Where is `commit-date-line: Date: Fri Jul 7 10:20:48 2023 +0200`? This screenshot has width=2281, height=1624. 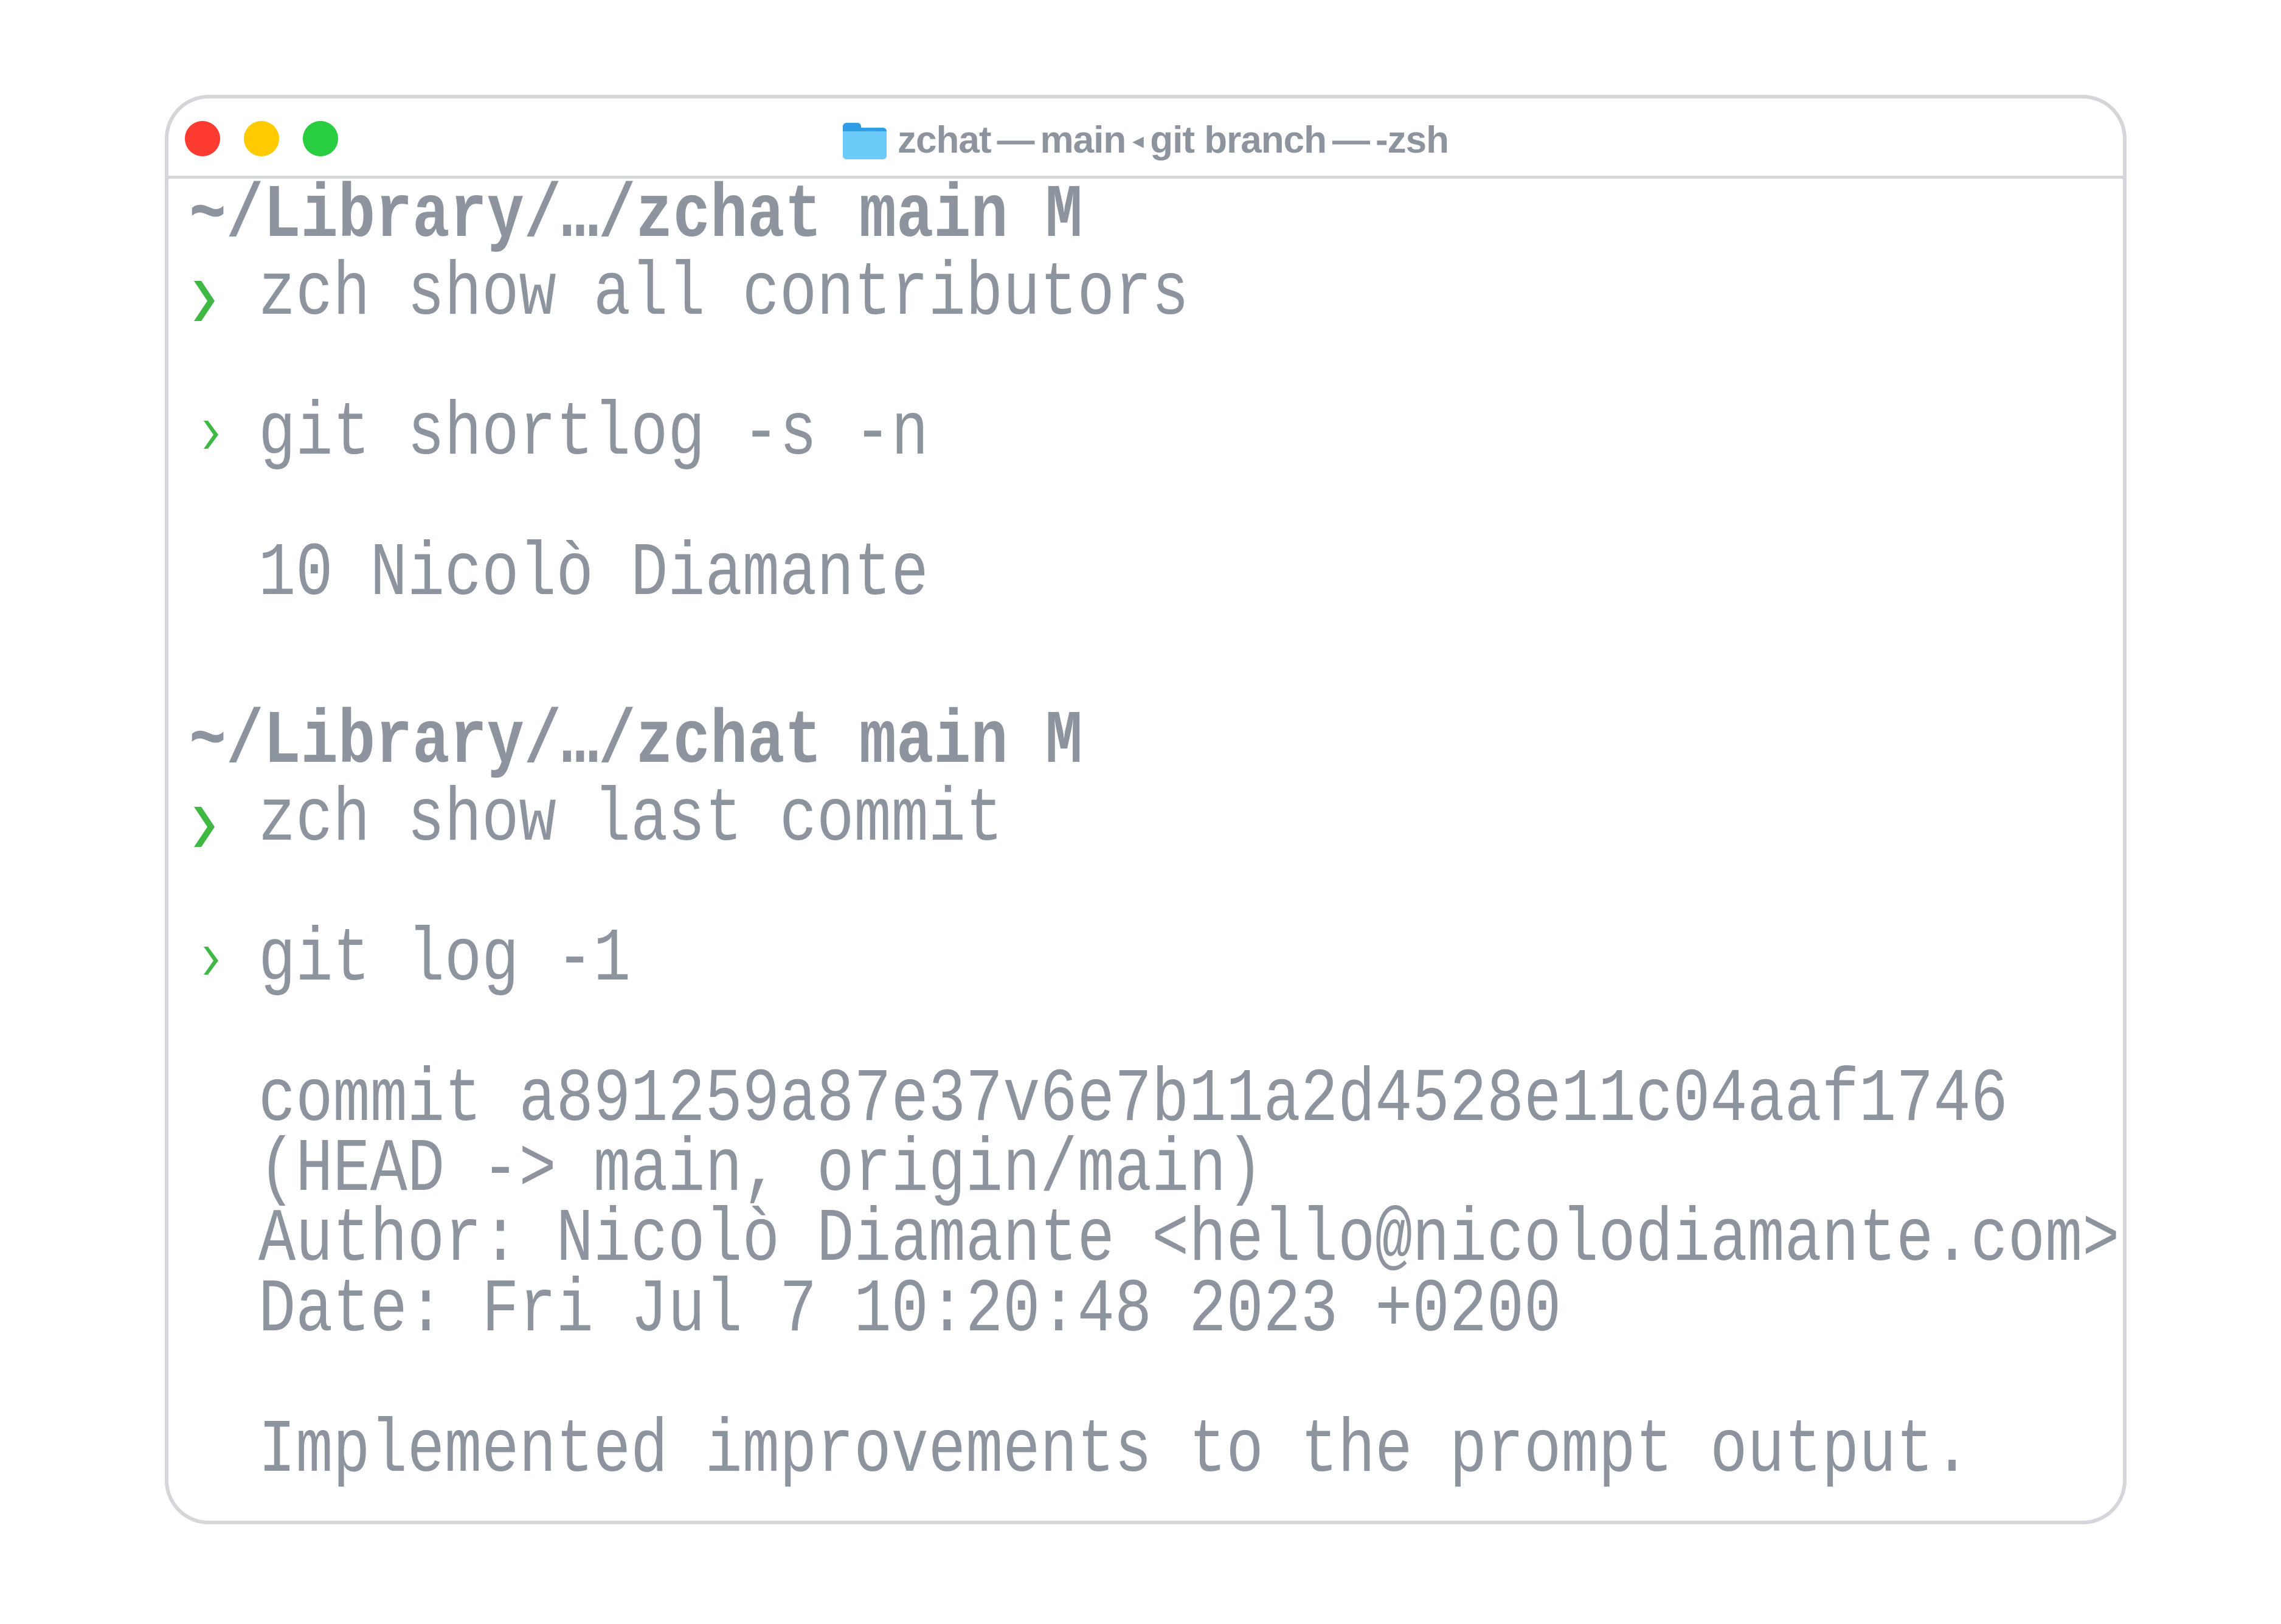
commit-date-line: Date: Fri Jul 7 10:20:48 2023 +0200 is located at coordinates (910, 1310).